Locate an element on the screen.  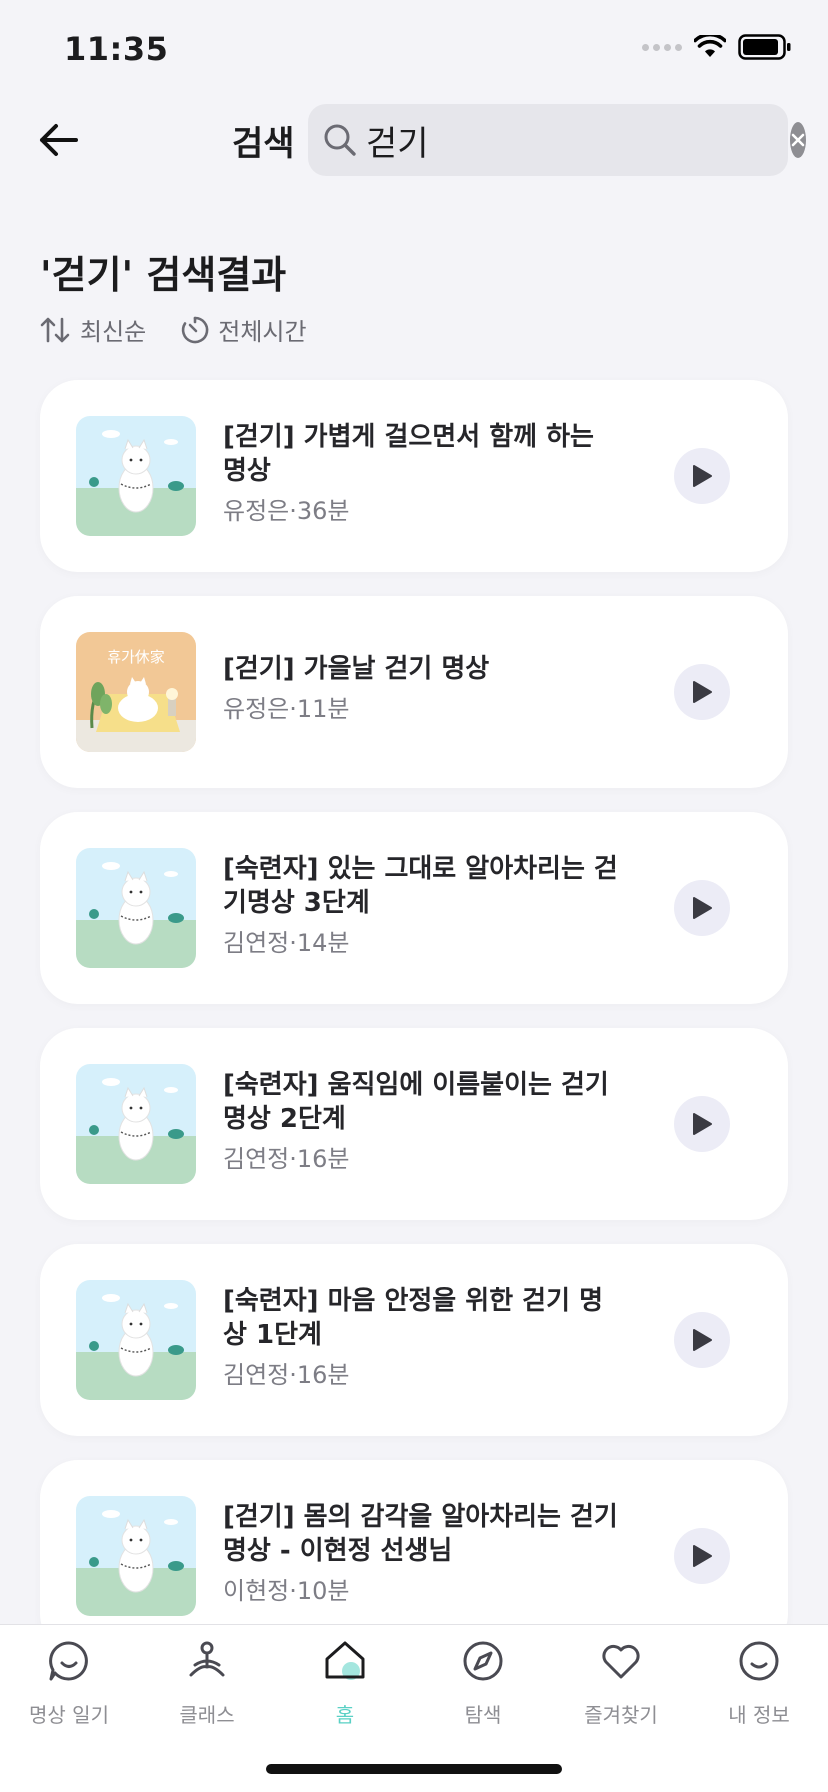
card-meta: 이현정·10분 is located at coordinates (286, 1591).